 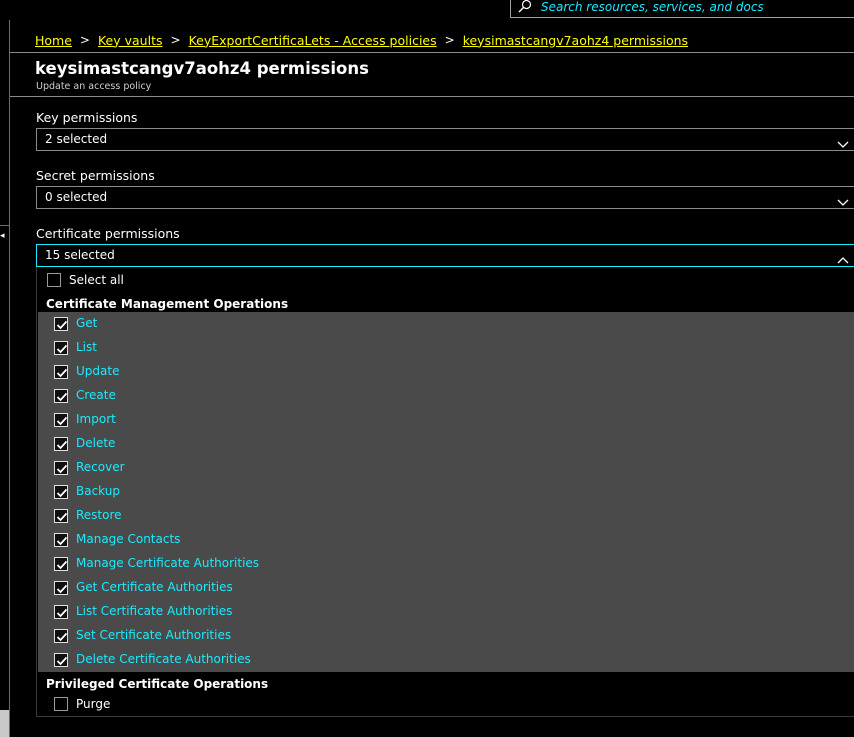 What do you see at coordinates (76, 139) in the screenshot?
I see `key-permissions-value: 2 selected` at bounding box center [76, 139].